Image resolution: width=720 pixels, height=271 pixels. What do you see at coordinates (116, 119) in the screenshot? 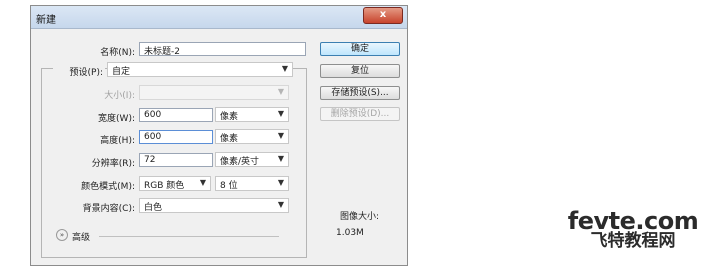
I see `width-label: 宽度(W):` at bounding box center [116, 119].